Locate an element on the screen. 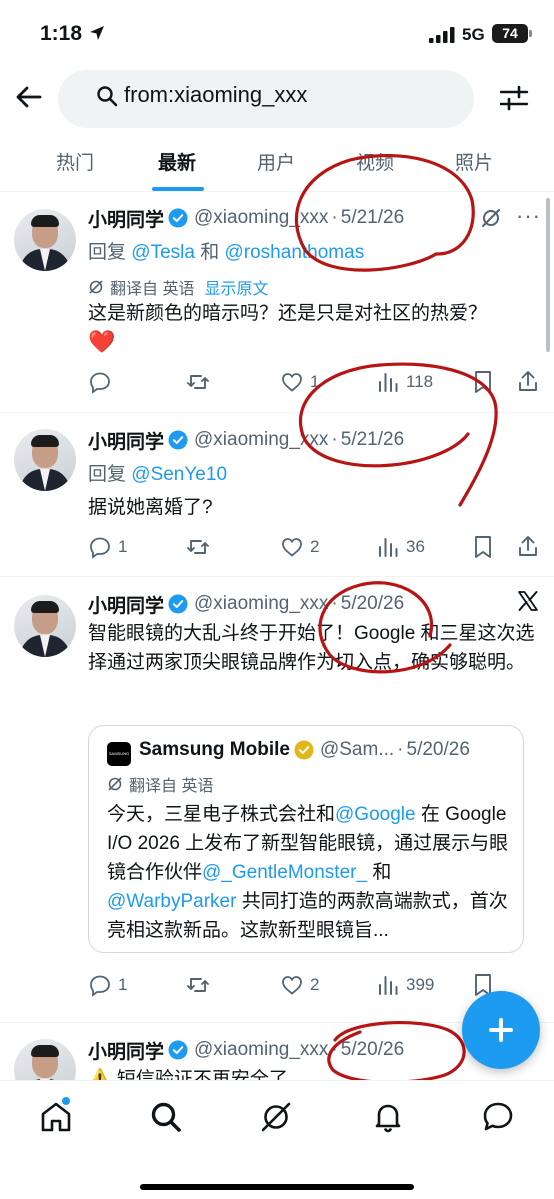  tab-photos: 照片 is located at coordinates (474, 161).